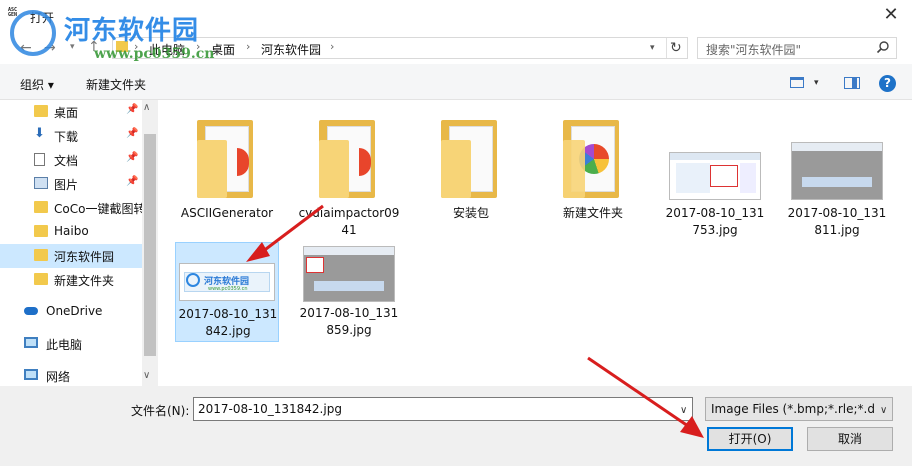 The height and width of the screenshot is (466, 912). I want to click on address-dropdown-icon: ▾, so click(652, 48).